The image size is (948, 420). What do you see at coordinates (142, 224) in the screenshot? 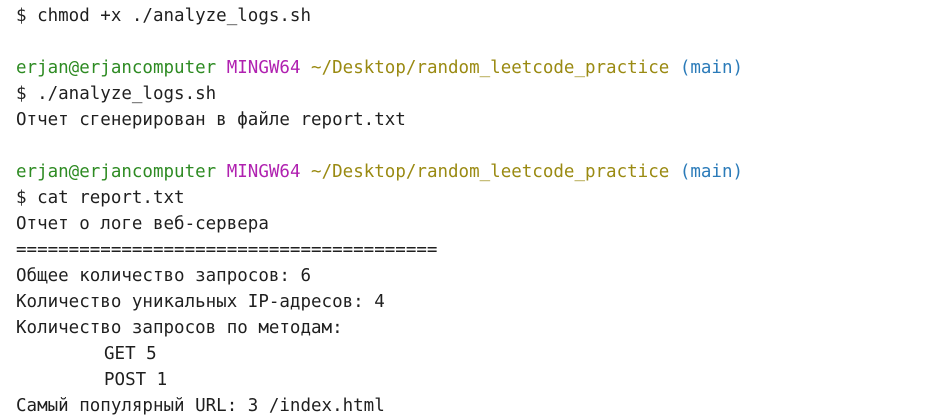
I see `report-title: Отчет о логе веб-сервера` at bounding box center [142, 224].